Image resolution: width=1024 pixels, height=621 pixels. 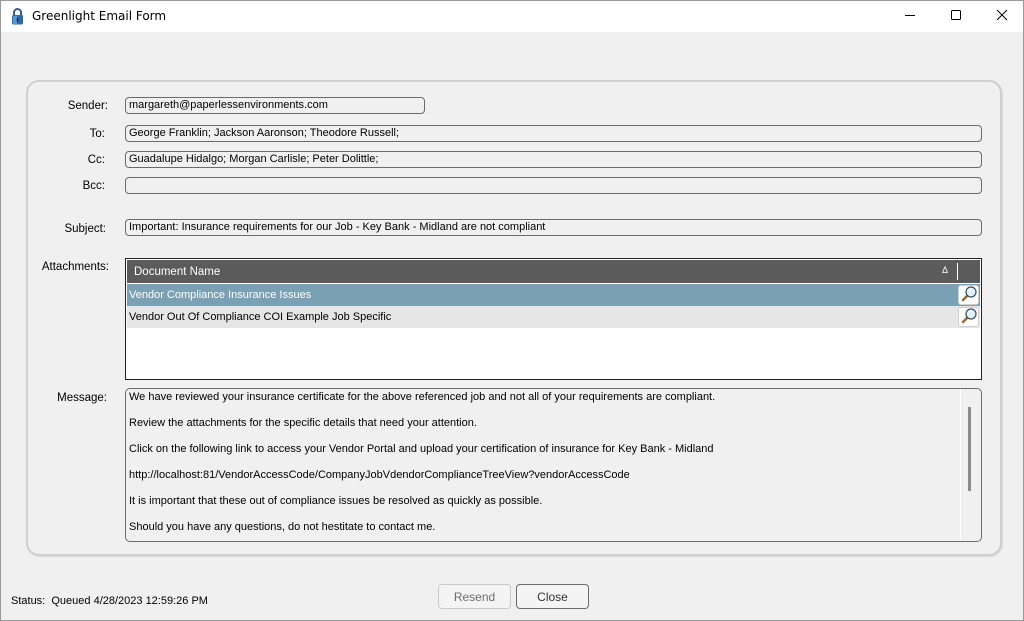 What do you see at coordinates (82, 398) in the screenshot?
I see `message-label: Message:` at bounding box center [82, 398].